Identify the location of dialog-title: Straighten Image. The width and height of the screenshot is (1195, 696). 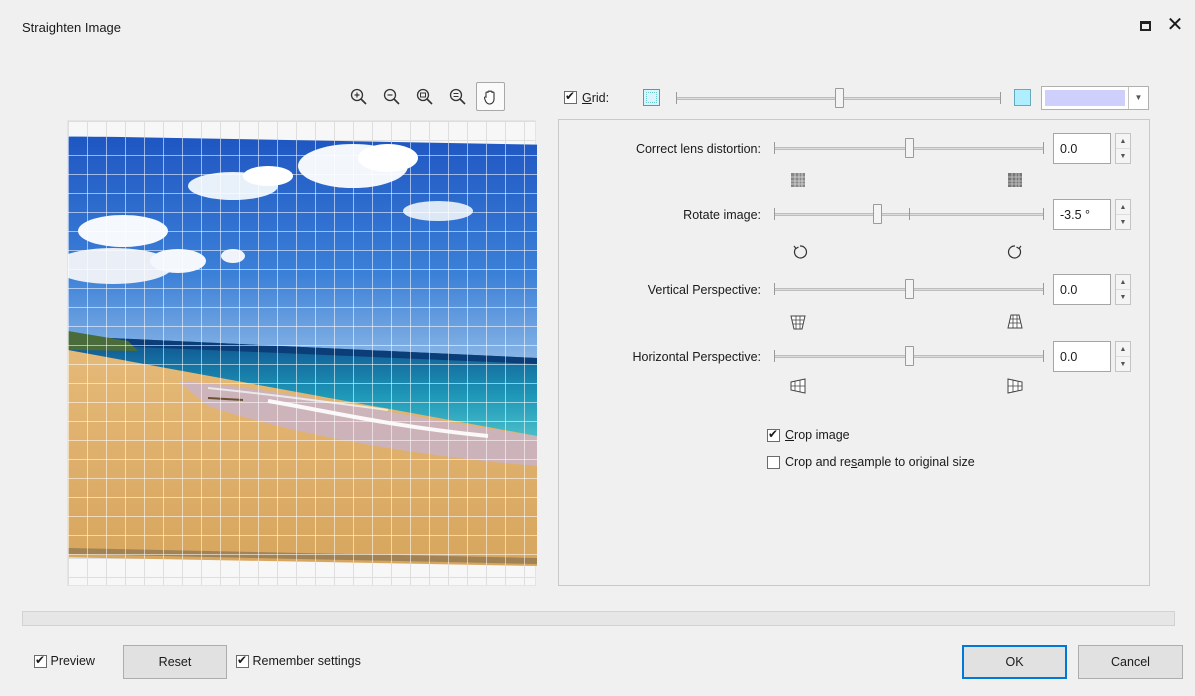
(72, 27).